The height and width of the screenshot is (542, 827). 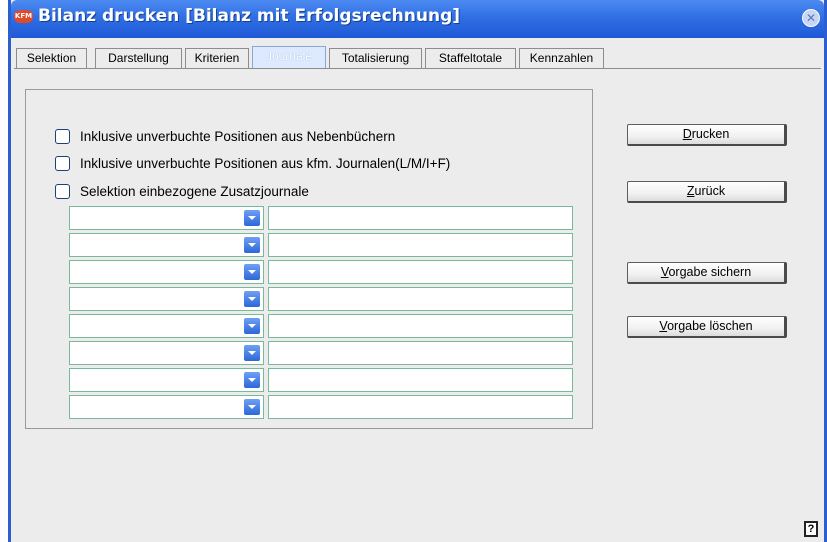 What do you see at coordinates (375, 58) in the screenshot?
I see `tab-totalisierung: Totalisierung` at bounding box center [375, 58].